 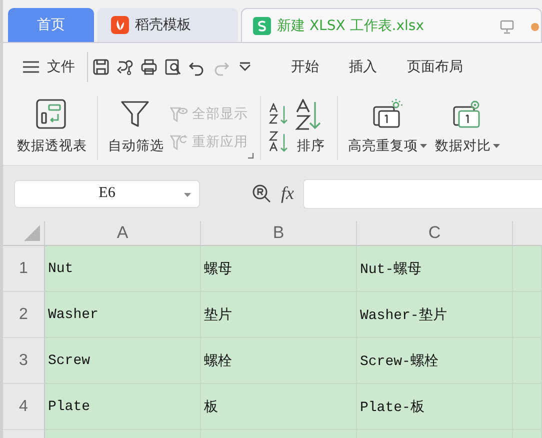 I want to click on ribbon-button: 数据透视表, so click(x=52, y=128).